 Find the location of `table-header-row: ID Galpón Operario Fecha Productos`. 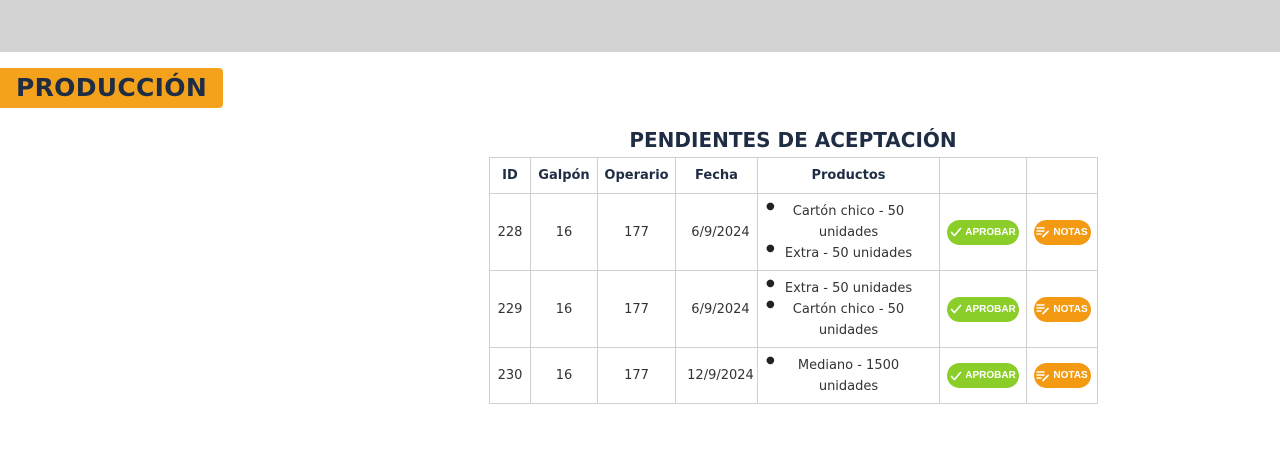

table-header-row: ID Galpón Operario Fecha Productos is located at coordinates (793, 175).